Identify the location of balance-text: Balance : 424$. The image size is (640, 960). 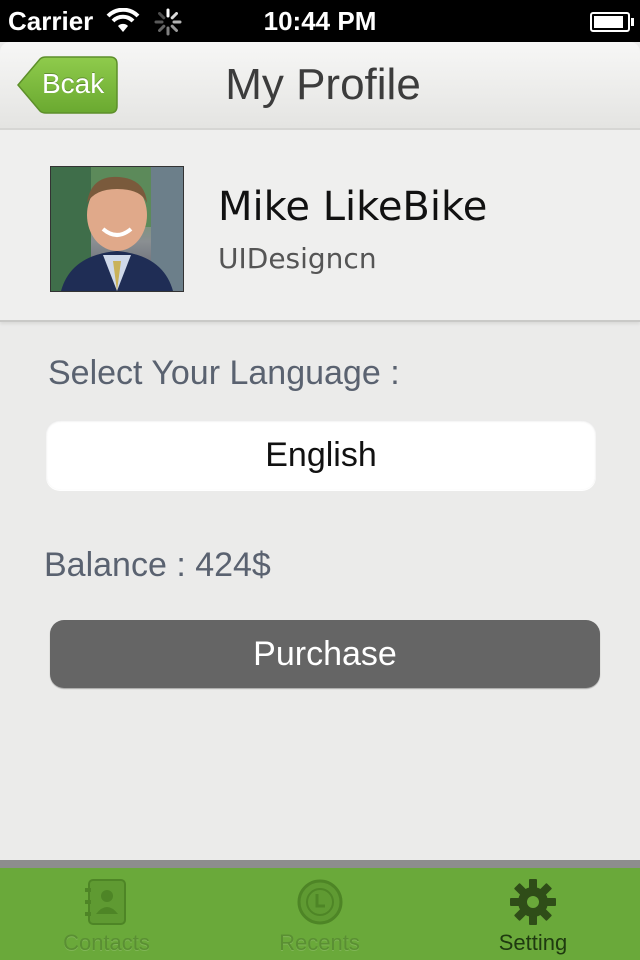
(157, 565).